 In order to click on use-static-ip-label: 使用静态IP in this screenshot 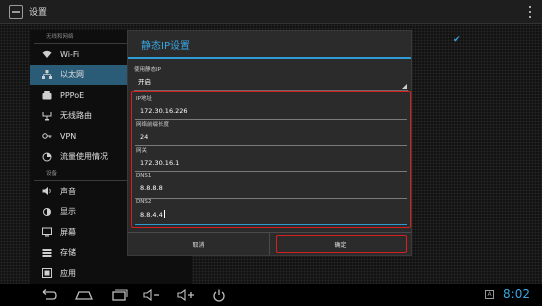, I will do `click(147, 70)`.